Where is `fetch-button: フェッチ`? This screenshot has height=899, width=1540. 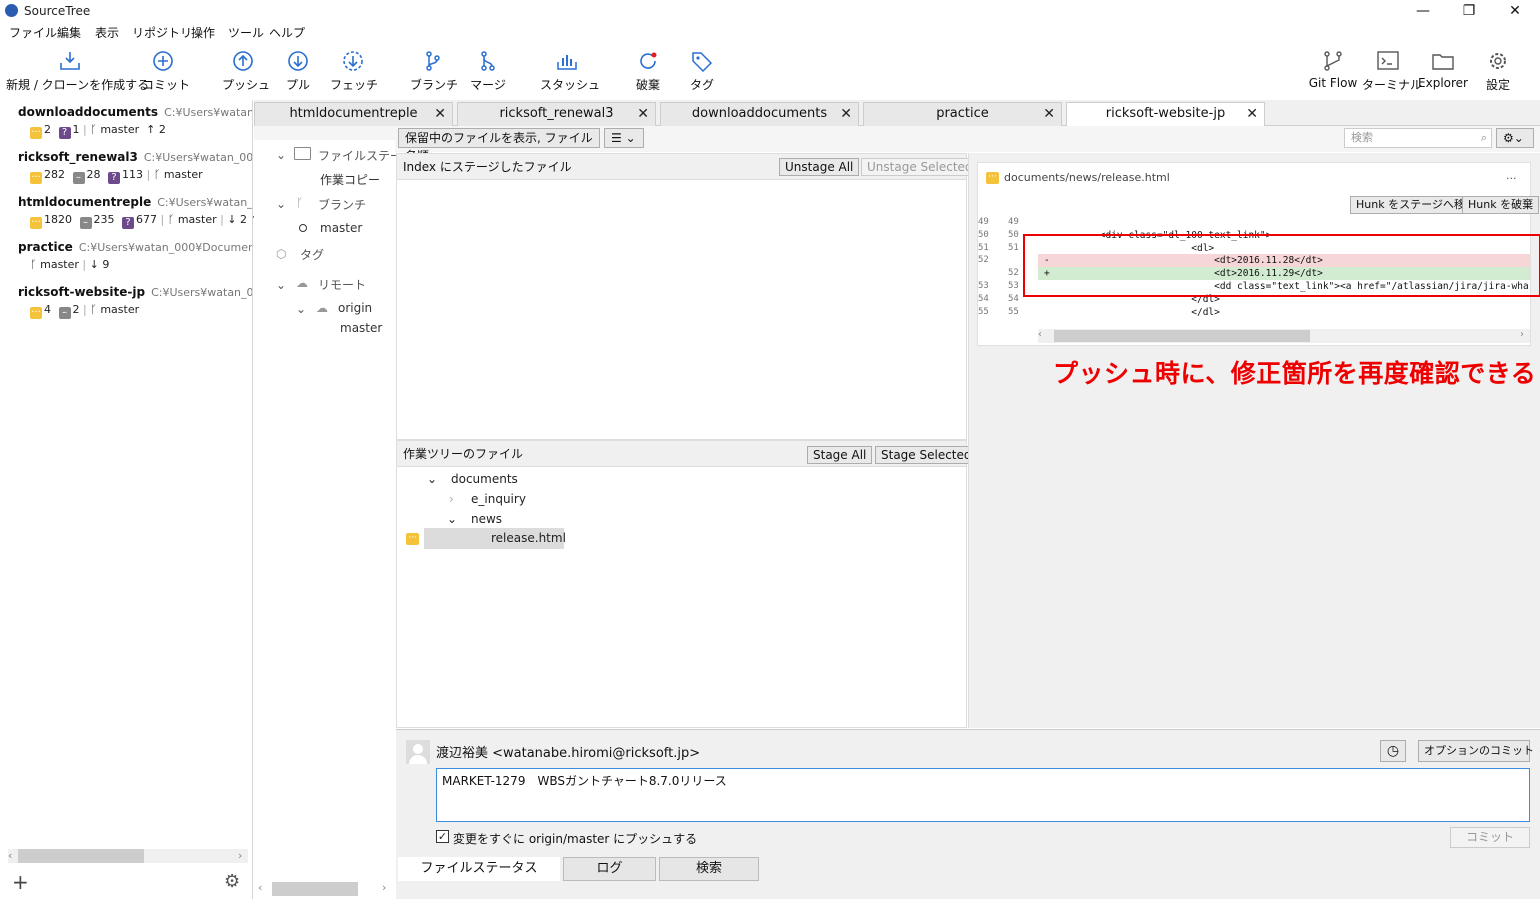
fetch-button: フェッチ is located at coordinates (354, 71).